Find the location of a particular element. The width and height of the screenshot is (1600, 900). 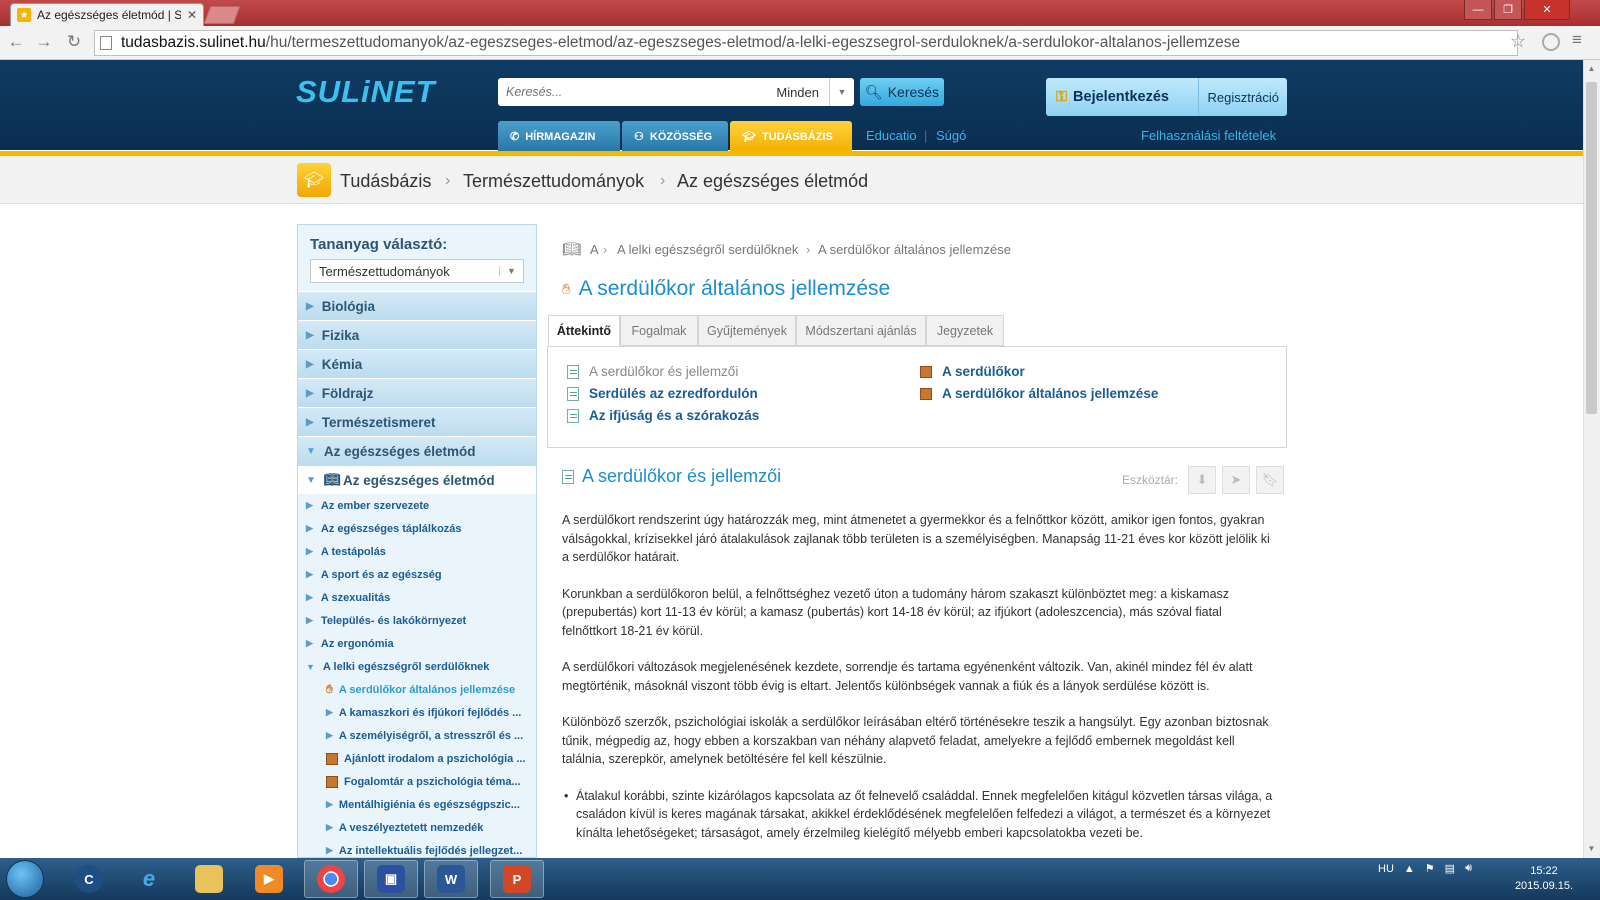

overview-link: A serdülőkor is located at coordinates (972, 371).